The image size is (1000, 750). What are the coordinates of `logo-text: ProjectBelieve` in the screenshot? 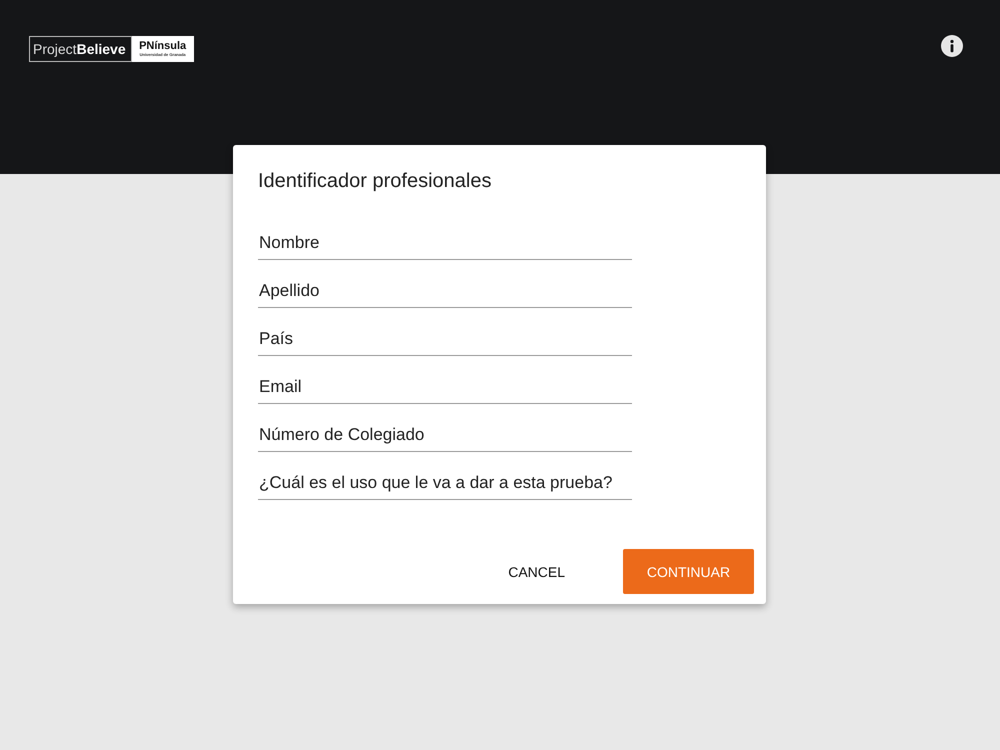 It's located at (80, 49).